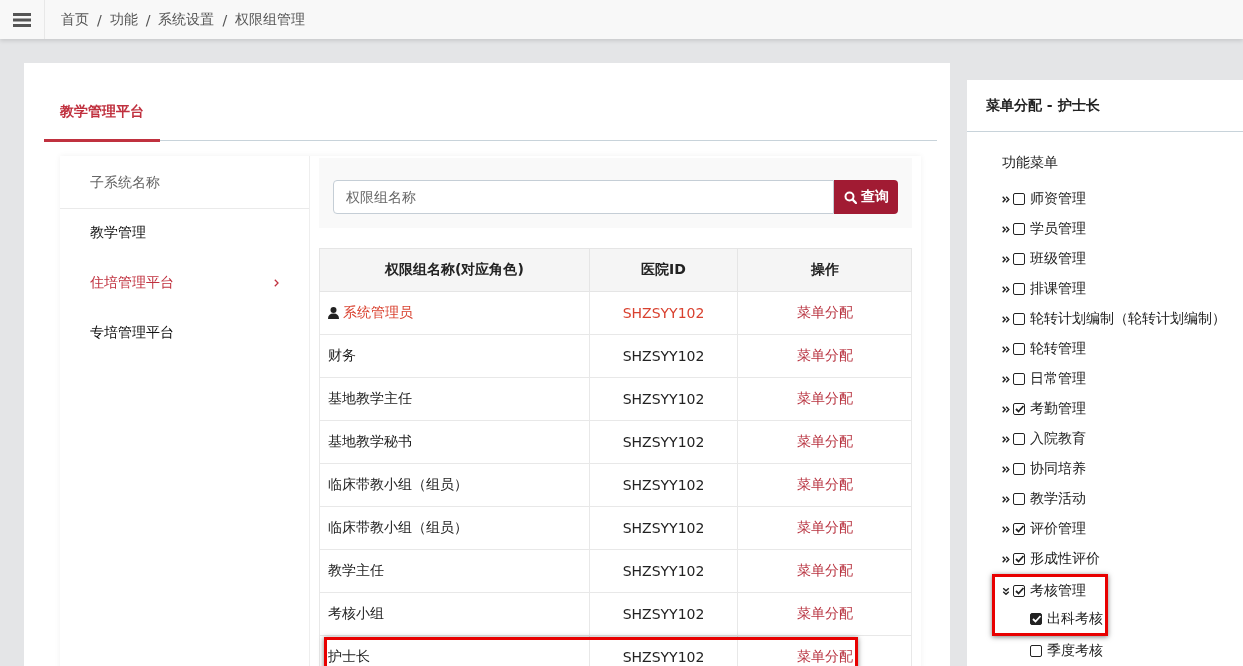 The width and height of the screenshot is (1243, 666). Describe the element at coordinates (75, 19) in the screenshot. I see `breadcrumb-link: 首页` at that location.